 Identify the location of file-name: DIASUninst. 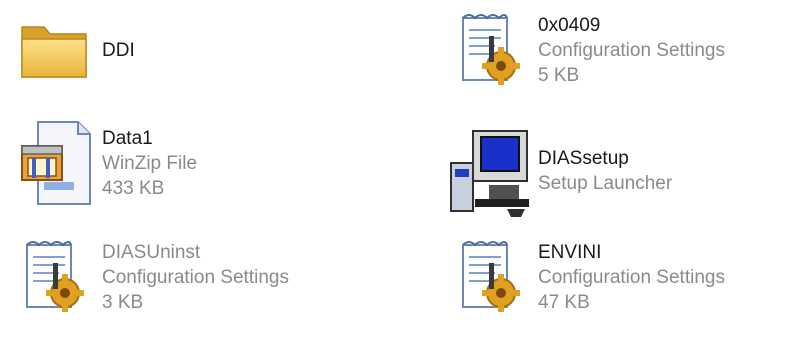
(151, 252).